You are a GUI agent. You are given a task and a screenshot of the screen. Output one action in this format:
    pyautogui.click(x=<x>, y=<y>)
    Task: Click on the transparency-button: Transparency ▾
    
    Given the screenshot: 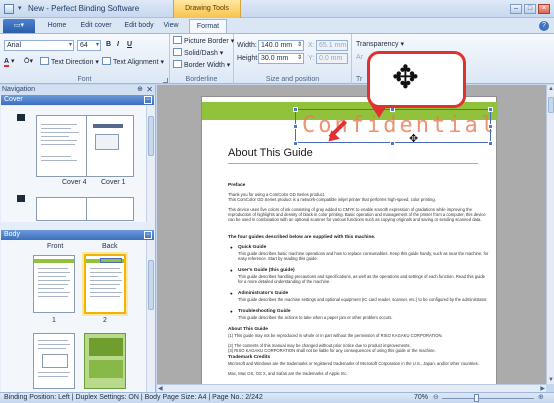 What is the action you would take?
    pyautogui.click(x=380, y=45)
    